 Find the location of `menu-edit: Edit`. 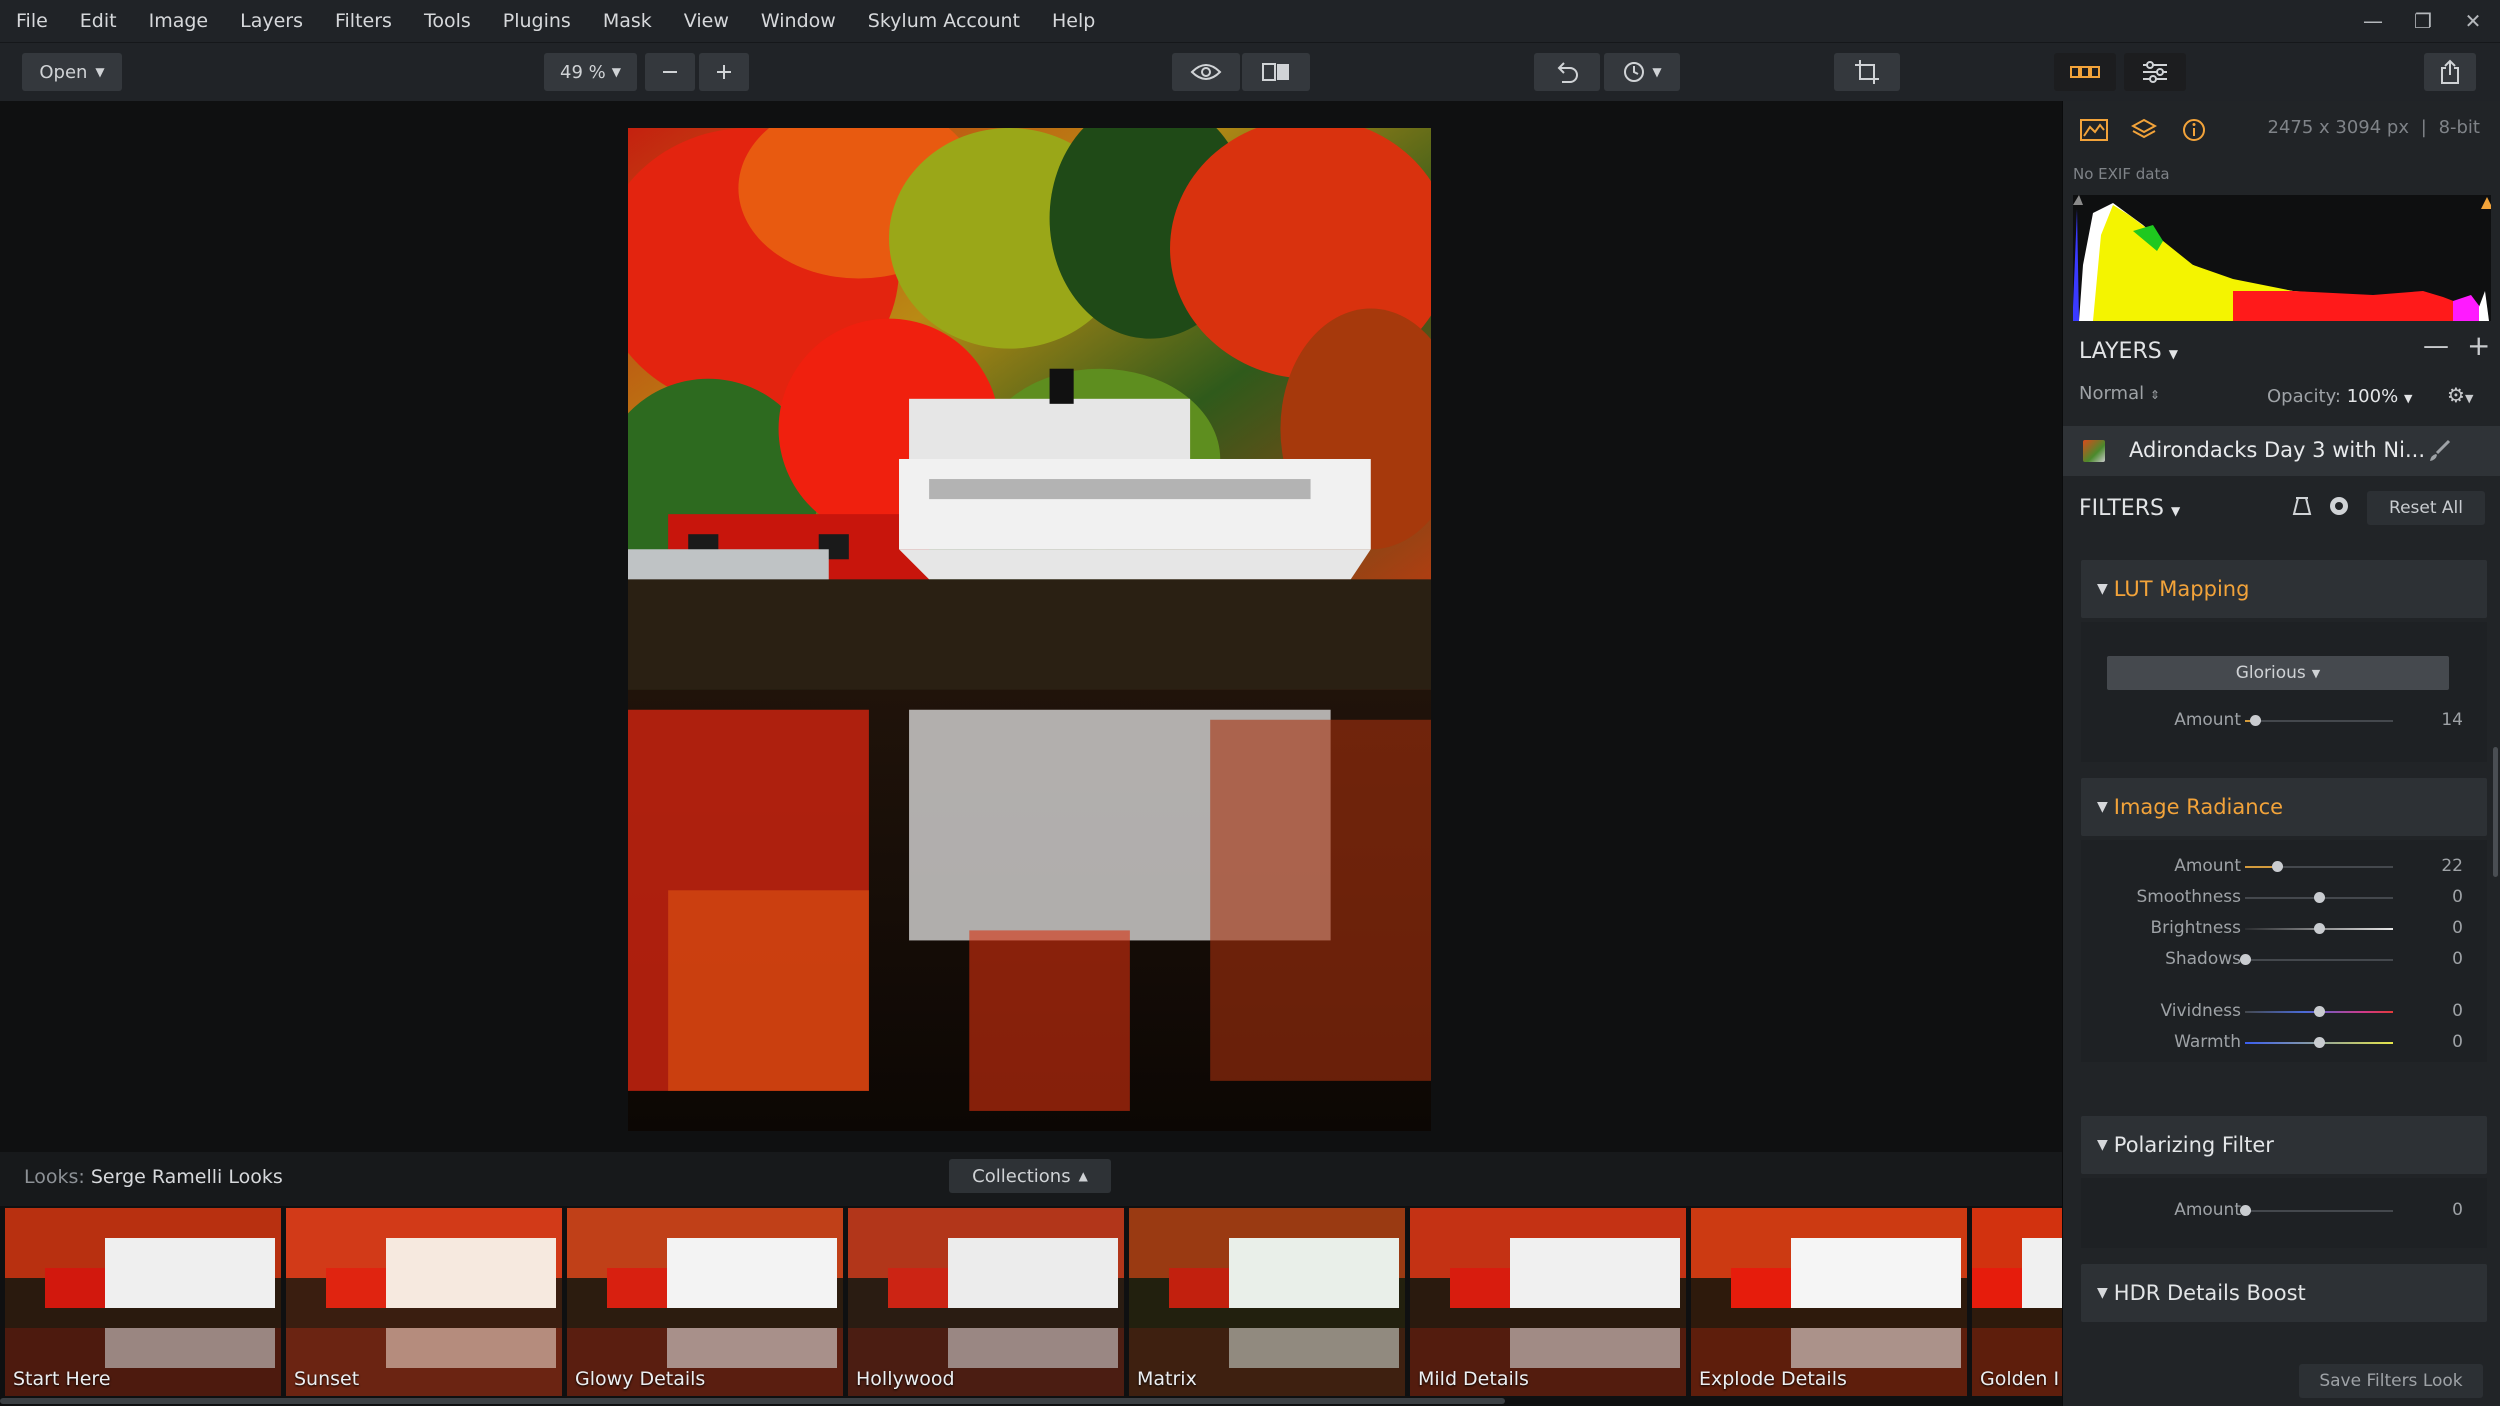

menu-edit: Edit is located at coordinates (98, 21).